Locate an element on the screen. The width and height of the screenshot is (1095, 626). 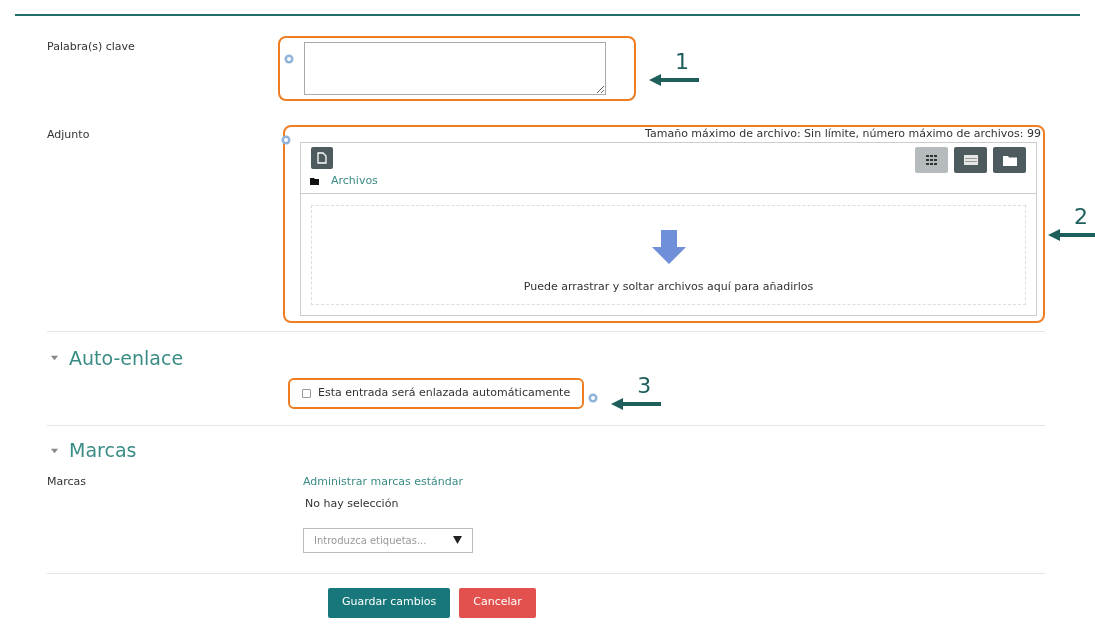
folder-link: Archivos is located at coordinates (354, 181).